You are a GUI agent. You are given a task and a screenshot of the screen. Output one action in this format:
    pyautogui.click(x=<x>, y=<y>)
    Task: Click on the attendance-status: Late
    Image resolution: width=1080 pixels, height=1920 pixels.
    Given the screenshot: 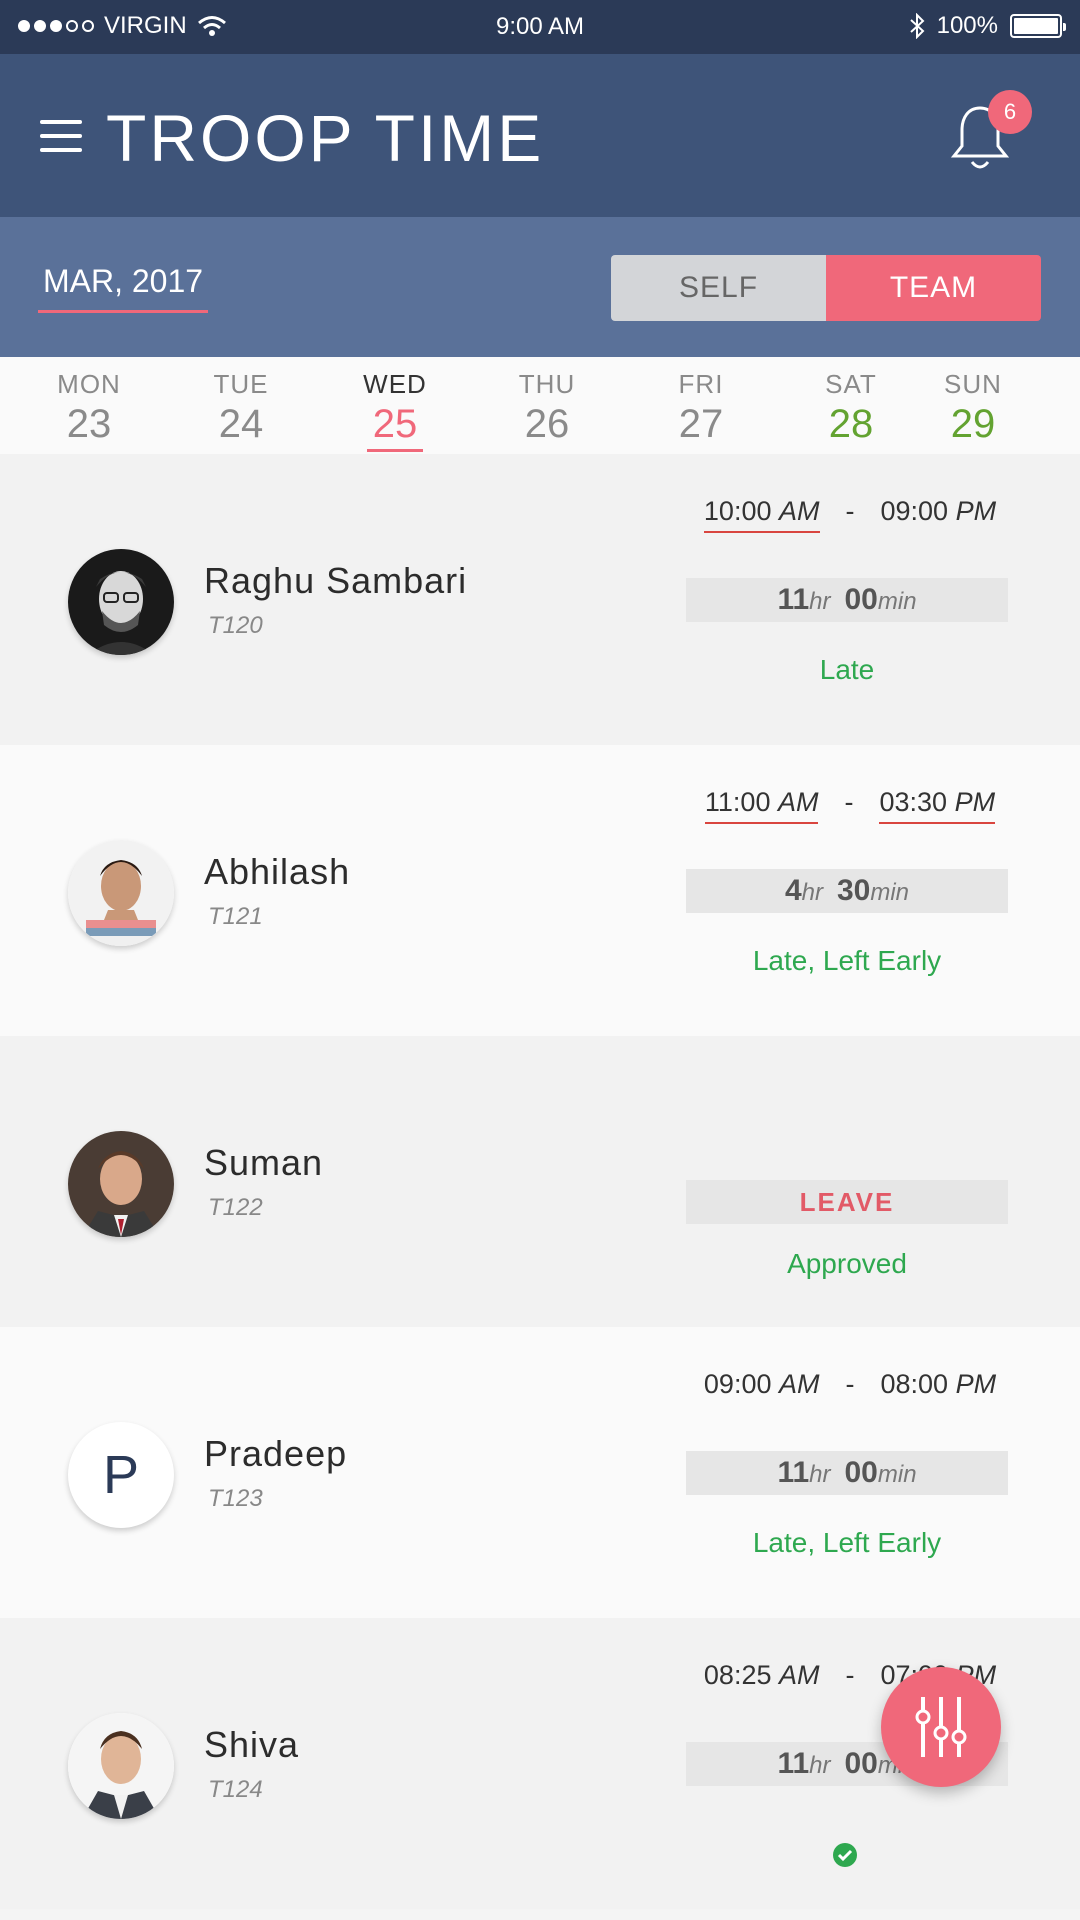 What is the action you would take?
    pyautogui.click(x=847, y=669)
    